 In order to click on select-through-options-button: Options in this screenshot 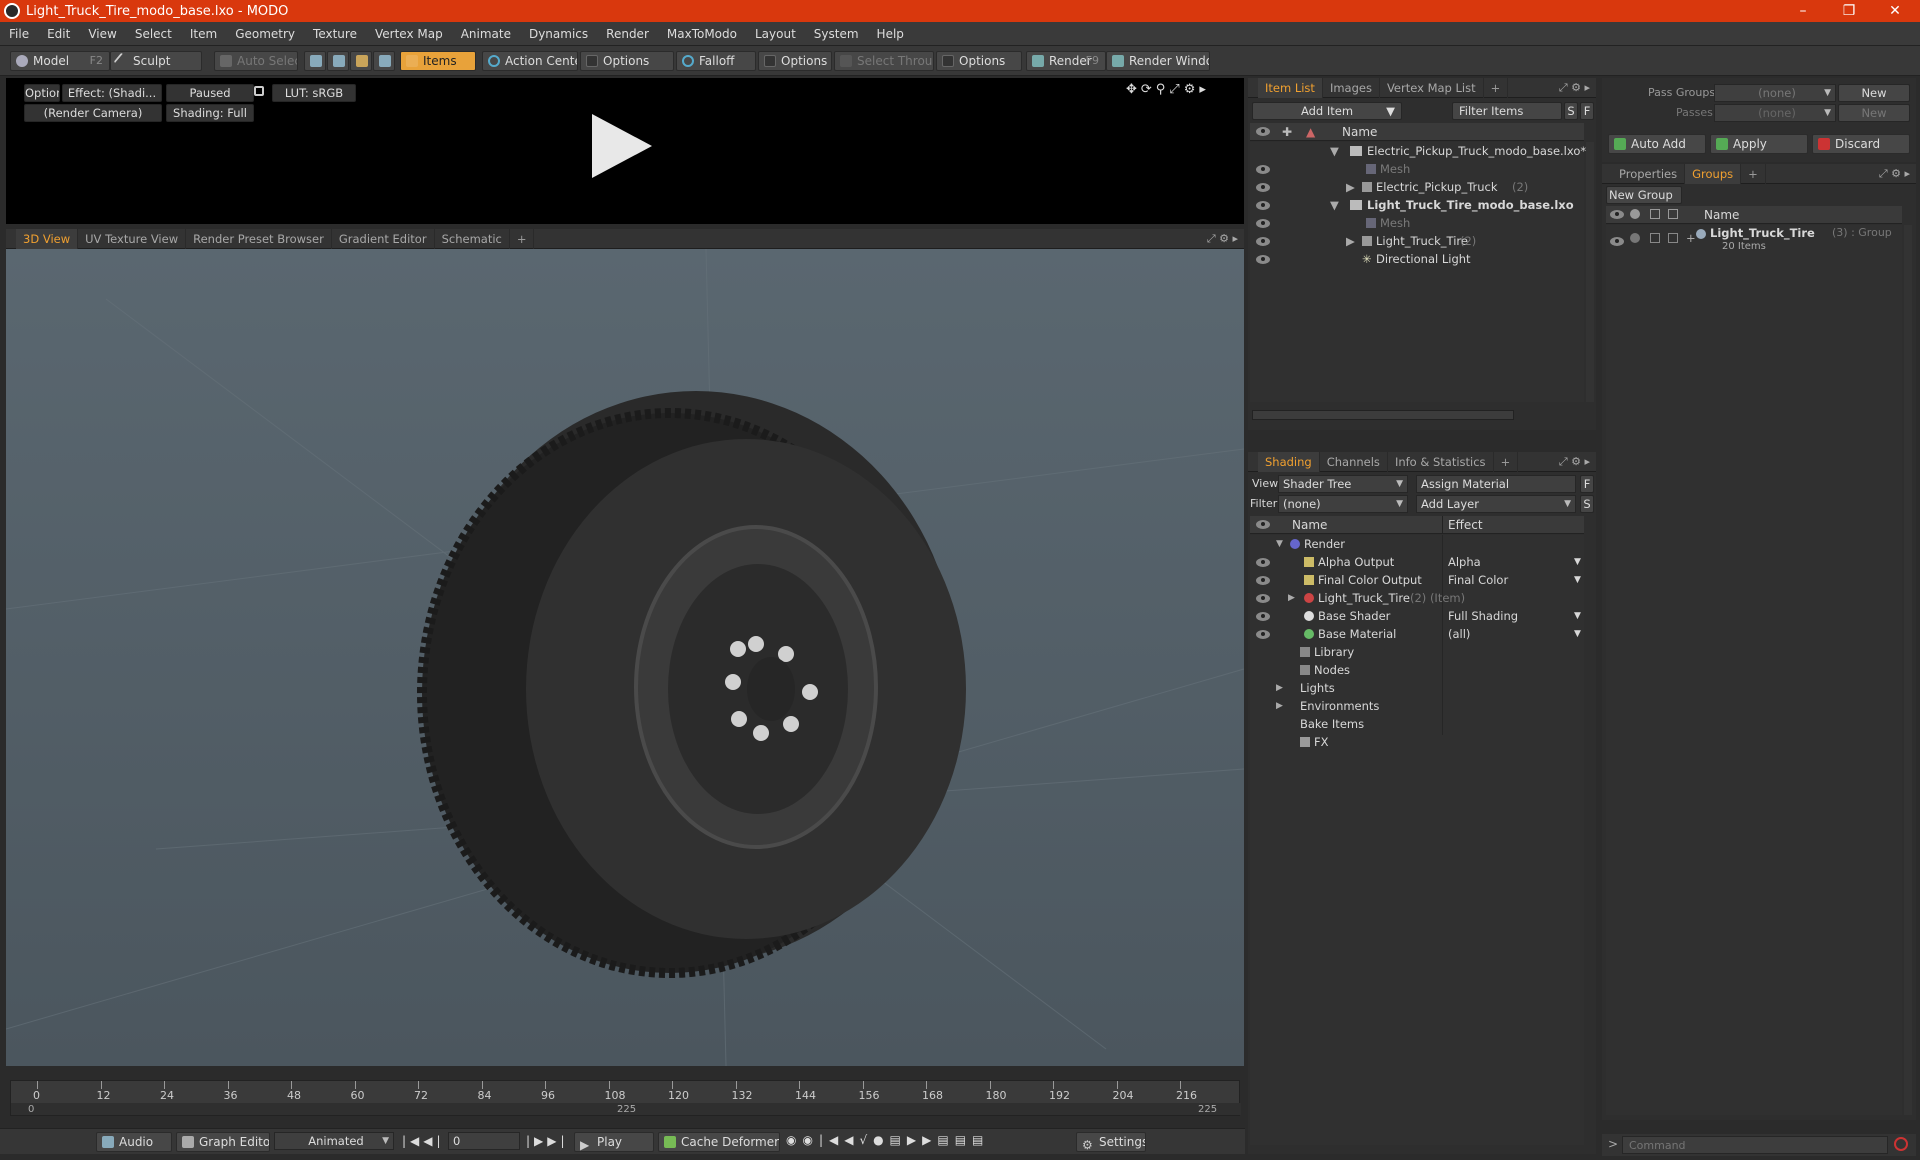, I will do `click(979, 61)`.